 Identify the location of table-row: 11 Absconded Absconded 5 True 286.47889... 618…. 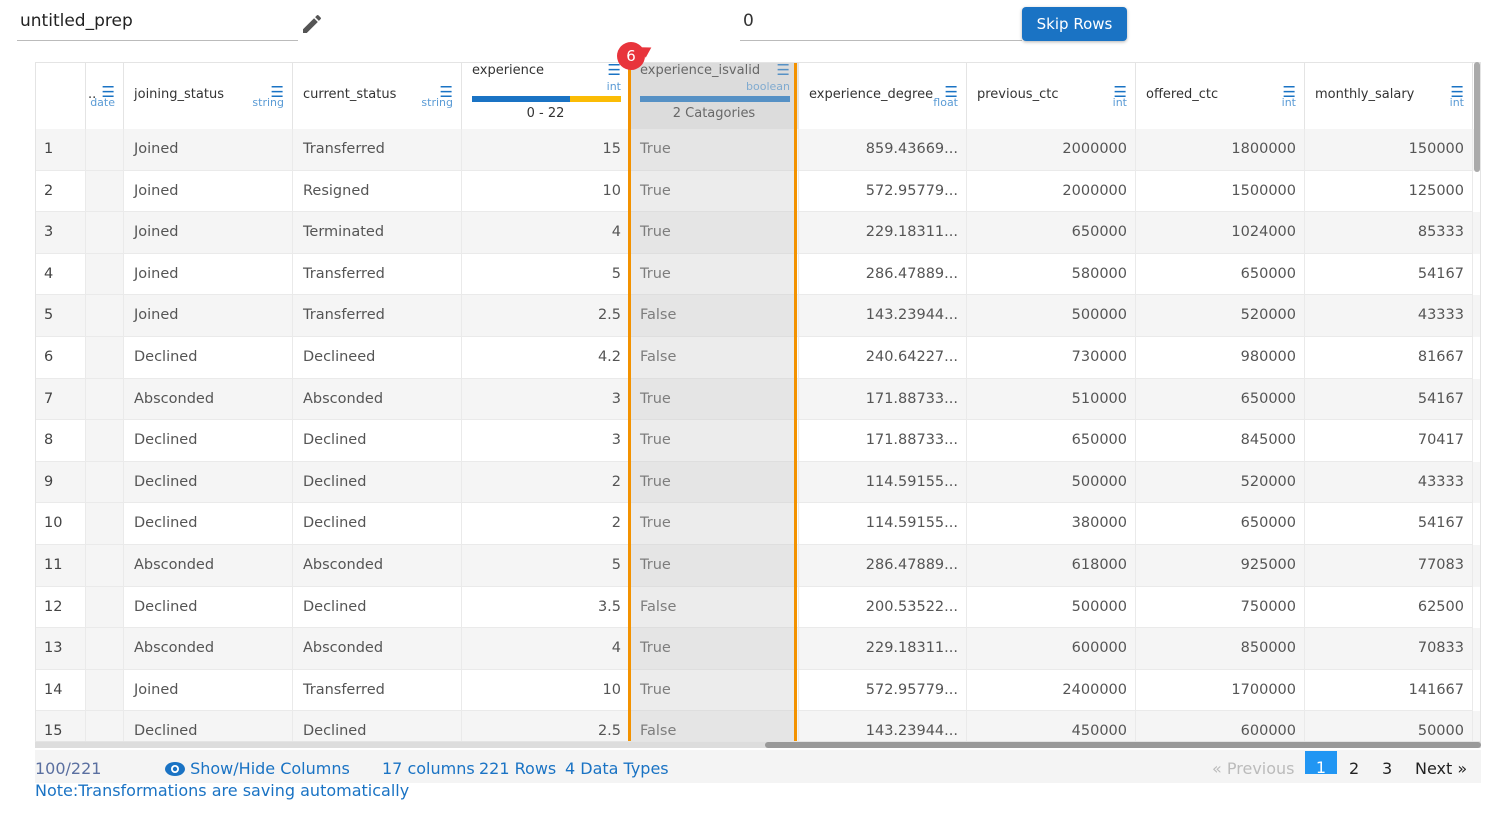
(758, 566).